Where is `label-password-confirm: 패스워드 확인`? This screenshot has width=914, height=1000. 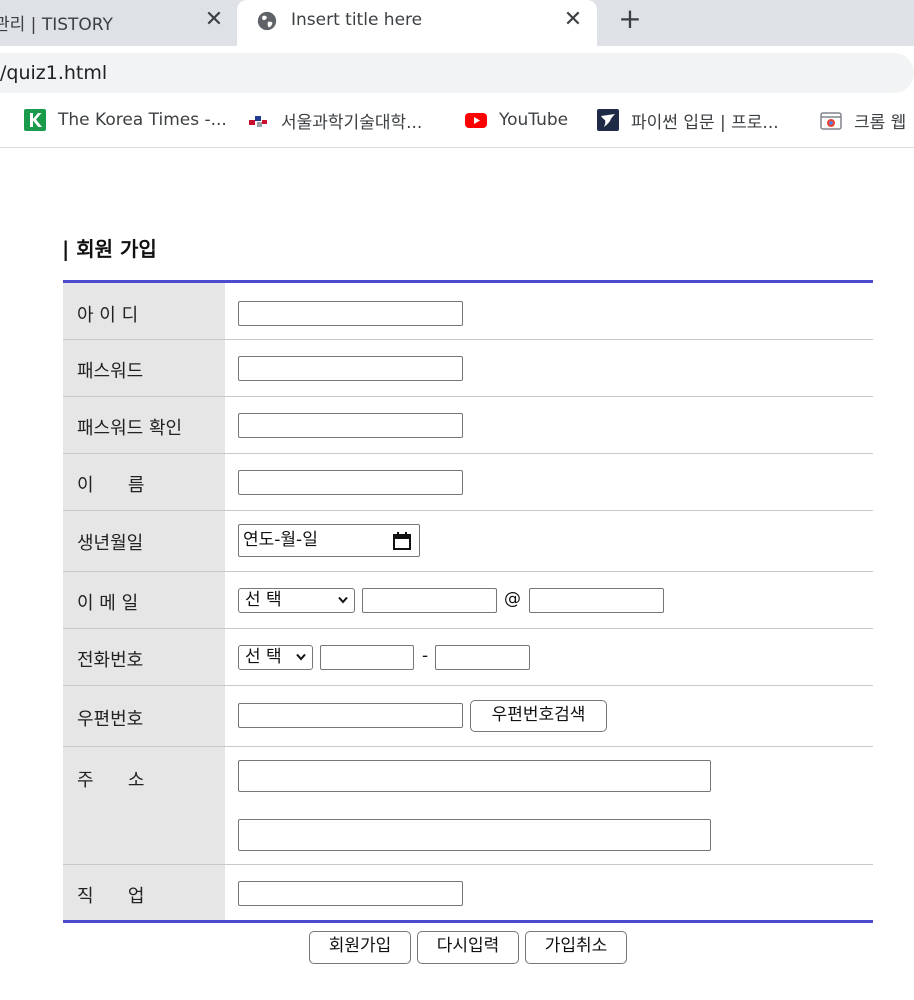
label-password-confirm: 패스워드 확인 is located at coordinates (144, 425).